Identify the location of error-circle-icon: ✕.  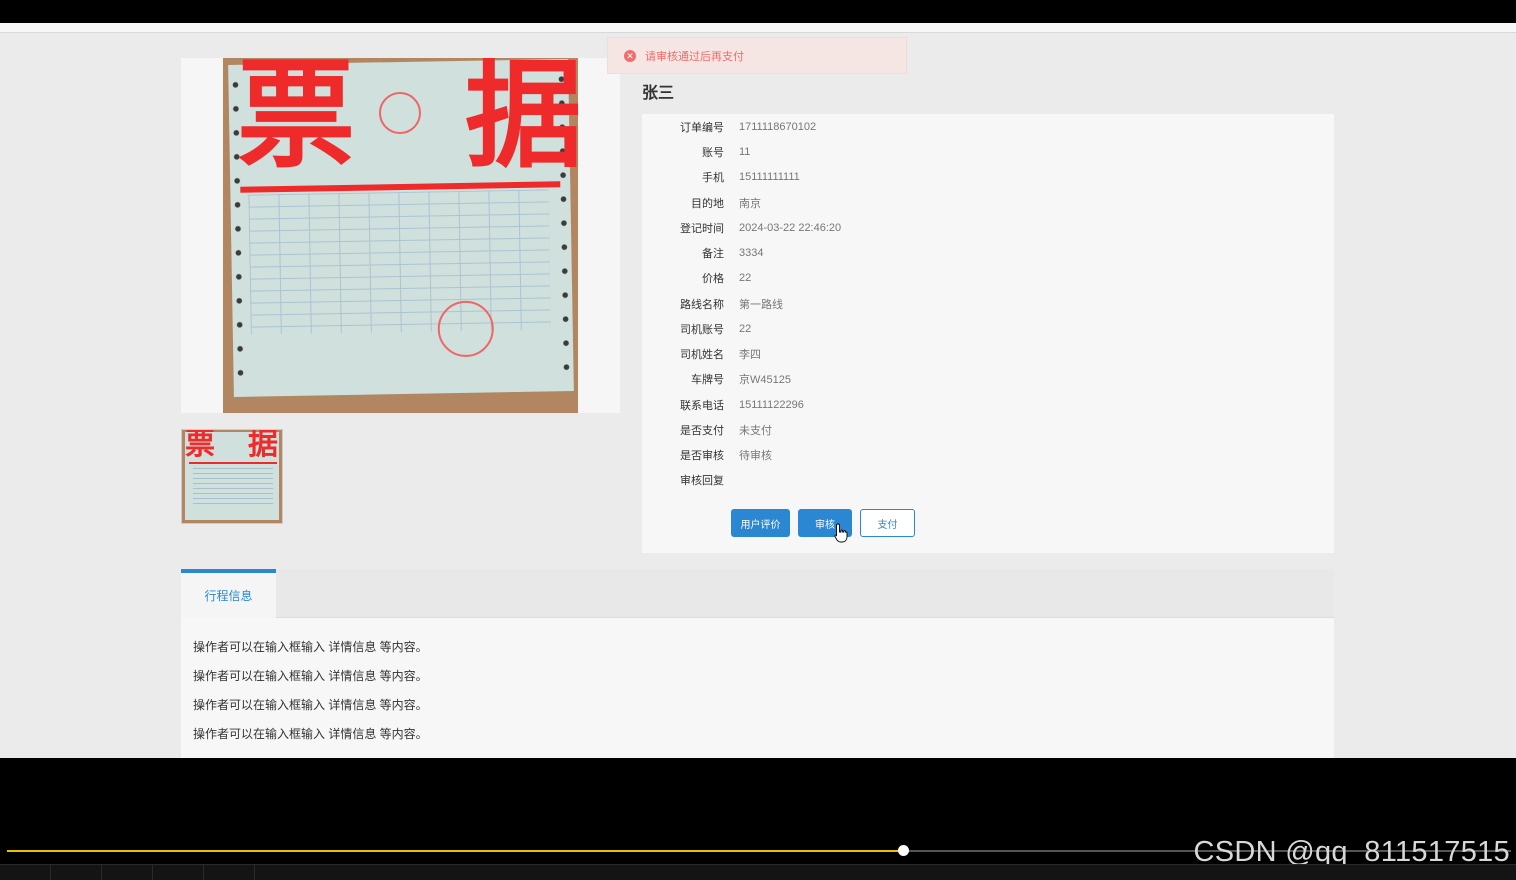
(630, 55).